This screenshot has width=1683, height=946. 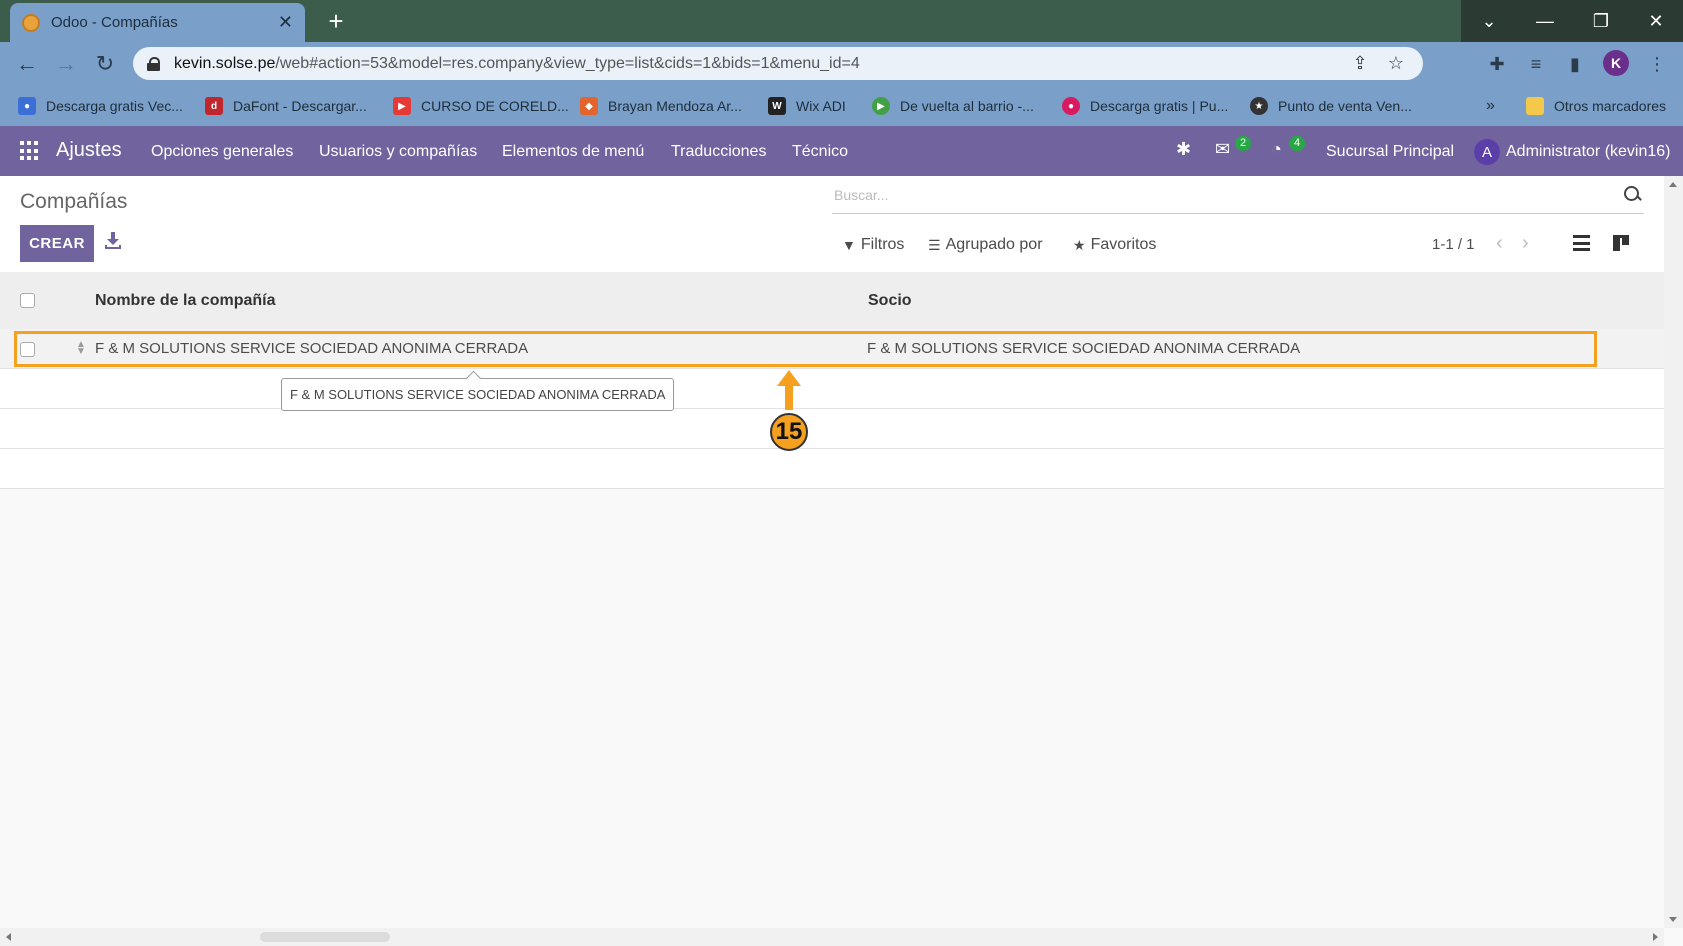 I want to click on gitlab-icon: ◆, so click(x=589, y=106).